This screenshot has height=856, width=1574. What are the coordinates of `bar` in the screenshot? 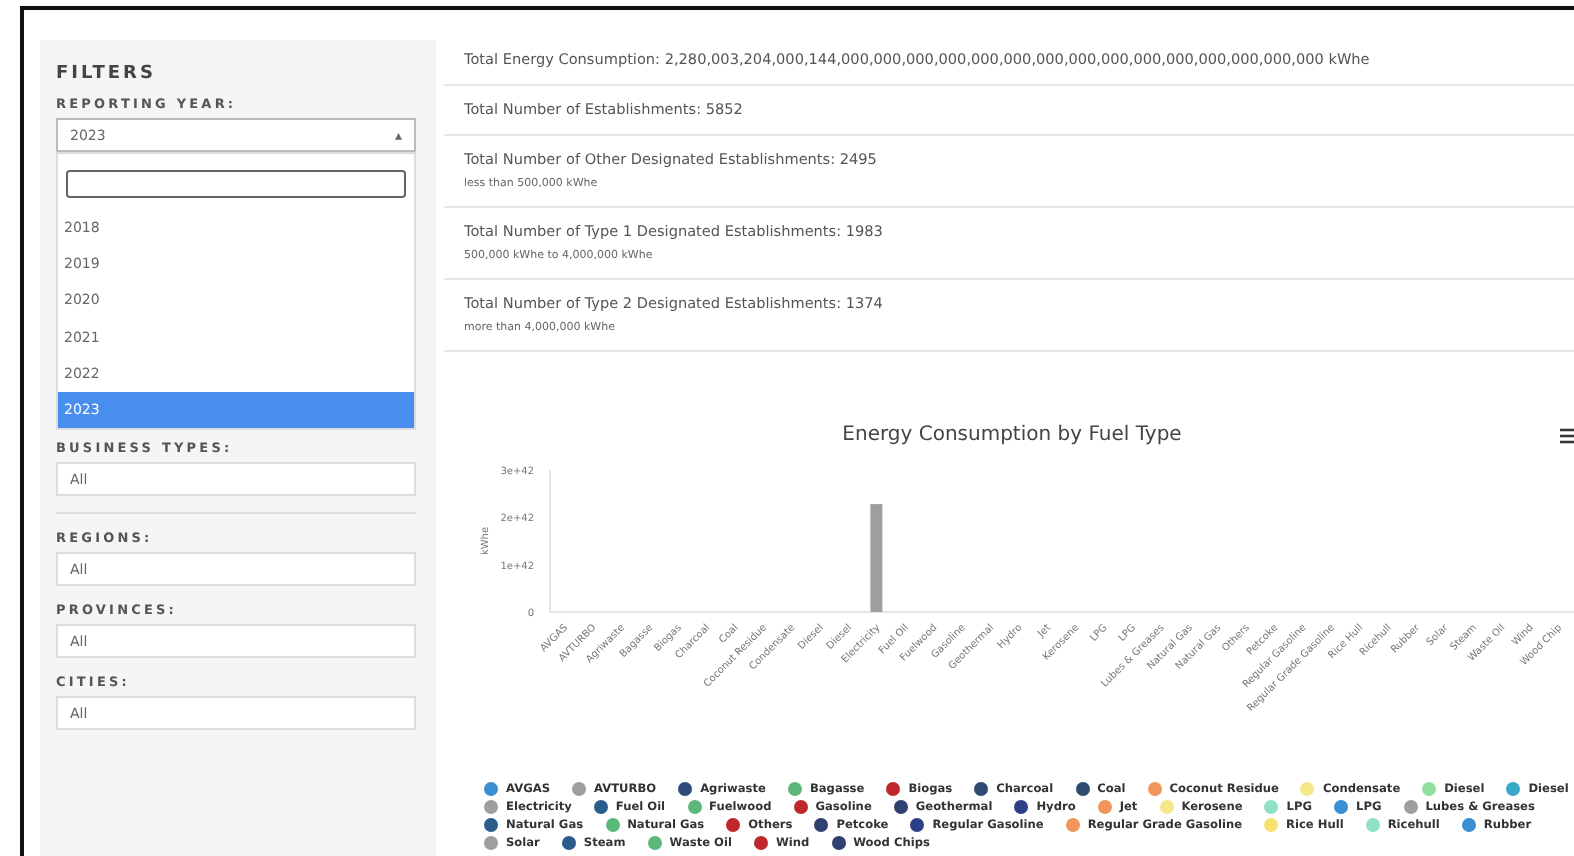 It's located at (876, 558).